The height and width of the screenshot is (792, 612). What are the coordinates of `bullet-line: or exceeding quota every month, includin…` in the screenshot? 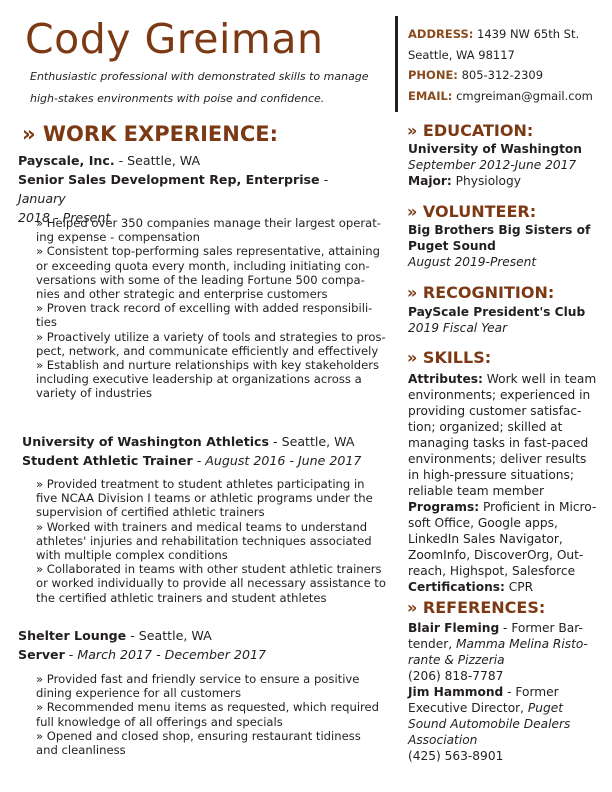 It's located at (203, 265).